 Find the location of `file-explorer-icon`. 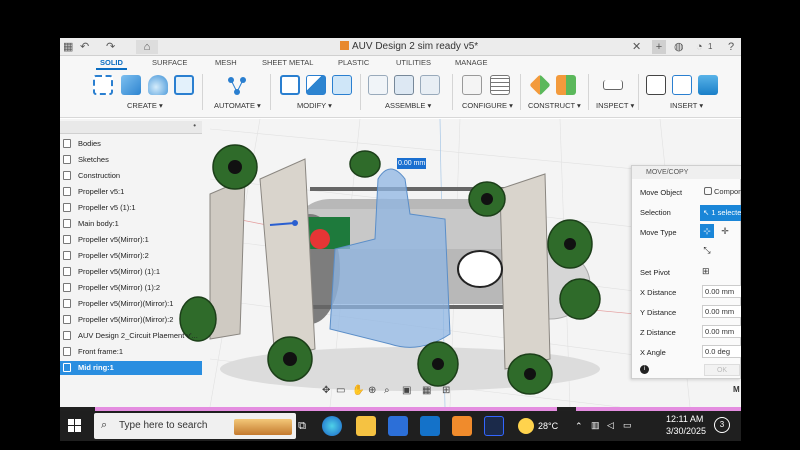

file-explorer-icon is located at coordinates (366, 426).